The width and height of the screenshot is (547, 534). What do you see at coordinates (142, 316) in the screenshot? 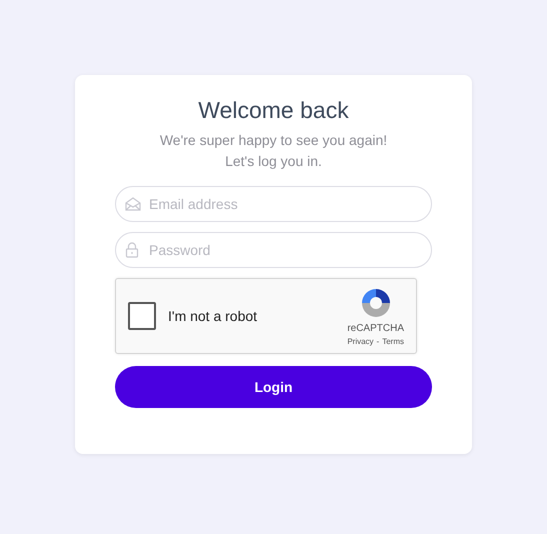
I see `captcha-checkbox` at bounding box center [142, 316].